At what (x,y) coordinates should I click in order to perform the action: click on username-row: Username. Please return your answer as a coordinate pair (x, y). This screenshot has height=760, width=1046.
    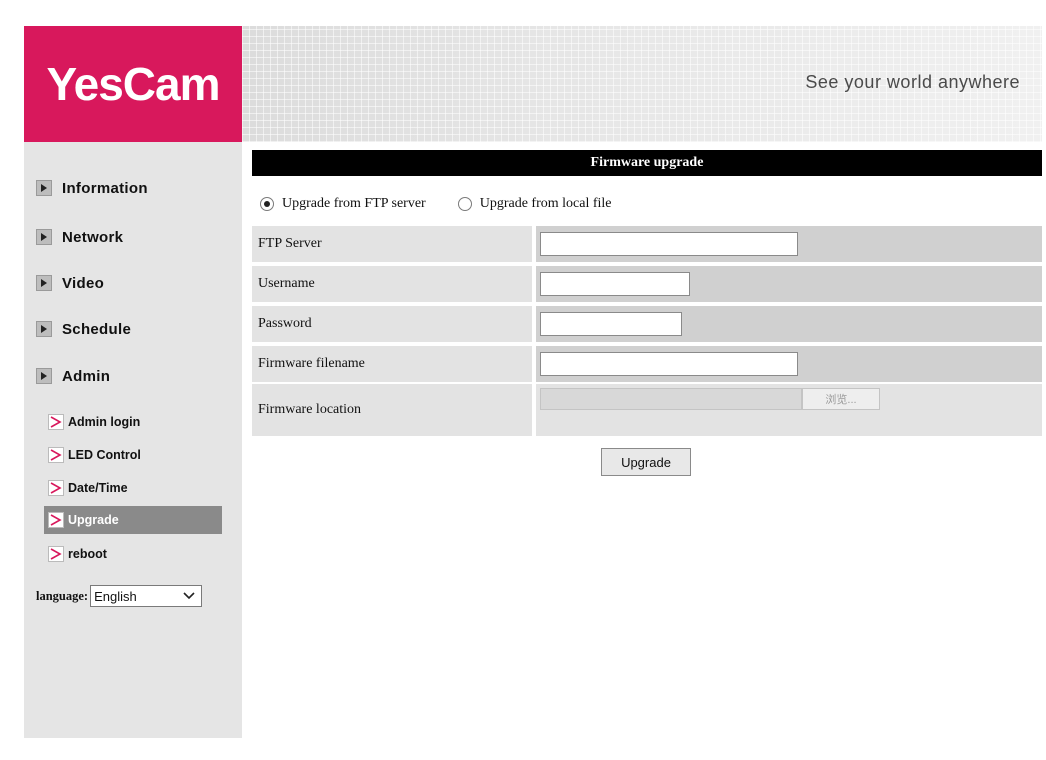
    Looking at the image, I should click on (647, 285).